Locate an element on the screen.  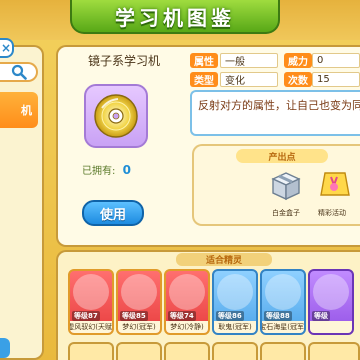
pet-level: 等级87 is located at coordinates (86, 316).